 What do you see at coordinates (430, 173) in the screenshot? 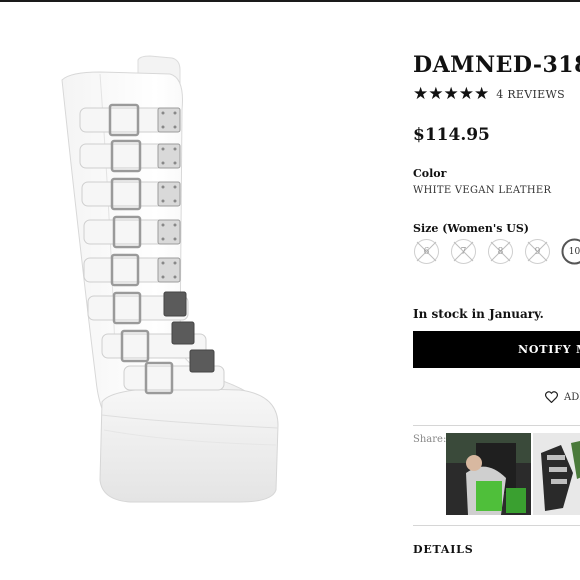
I see `color-label: Color` at bounding box center [430, 173].